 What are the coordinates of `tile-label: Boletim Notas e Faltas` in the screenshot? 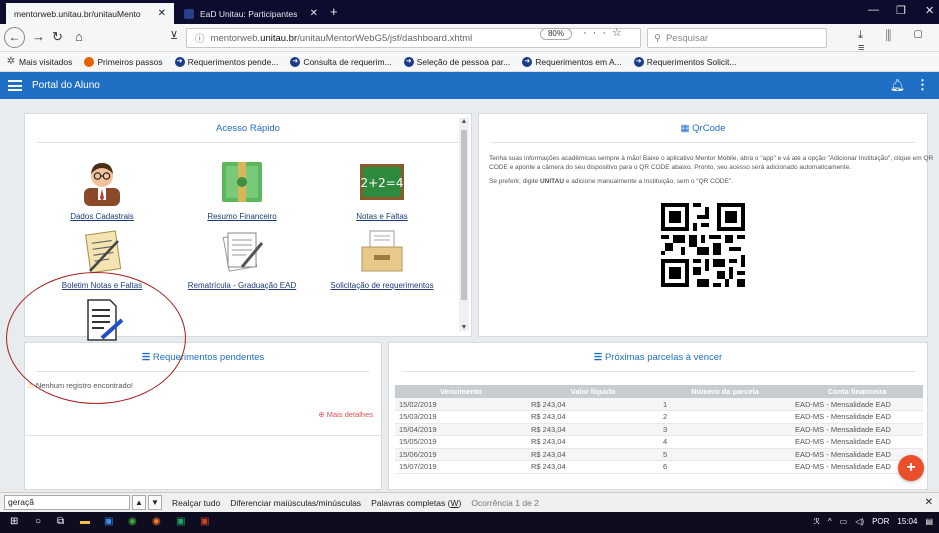 It's located at (102, 285).